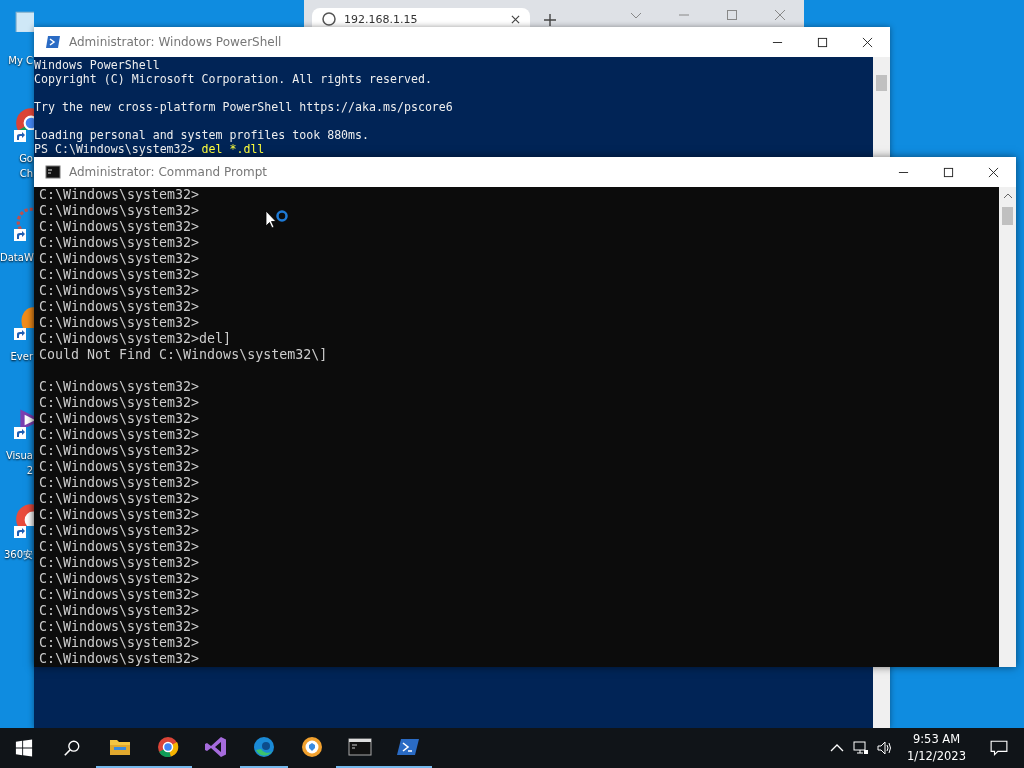 The width and height of the screenshot is (1024, 768). I want to click on clock-button: 9:53 AM 1/12/2023, so click(936, 748).